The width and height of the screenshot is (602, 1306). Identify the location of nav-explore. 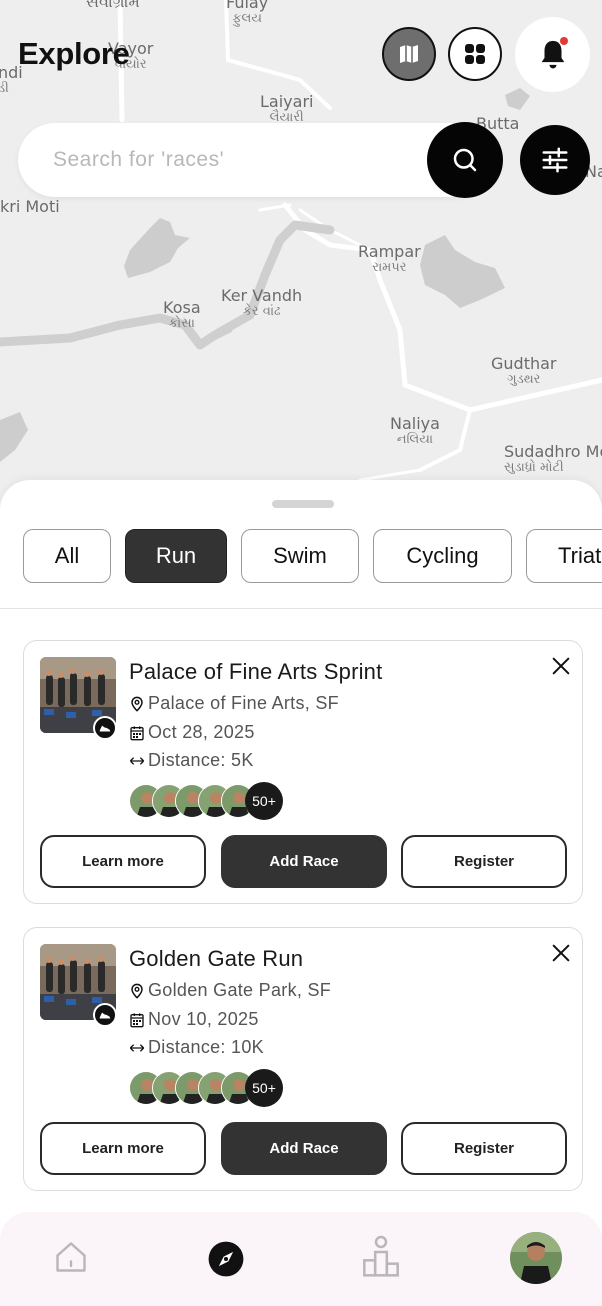
(226, 1259).